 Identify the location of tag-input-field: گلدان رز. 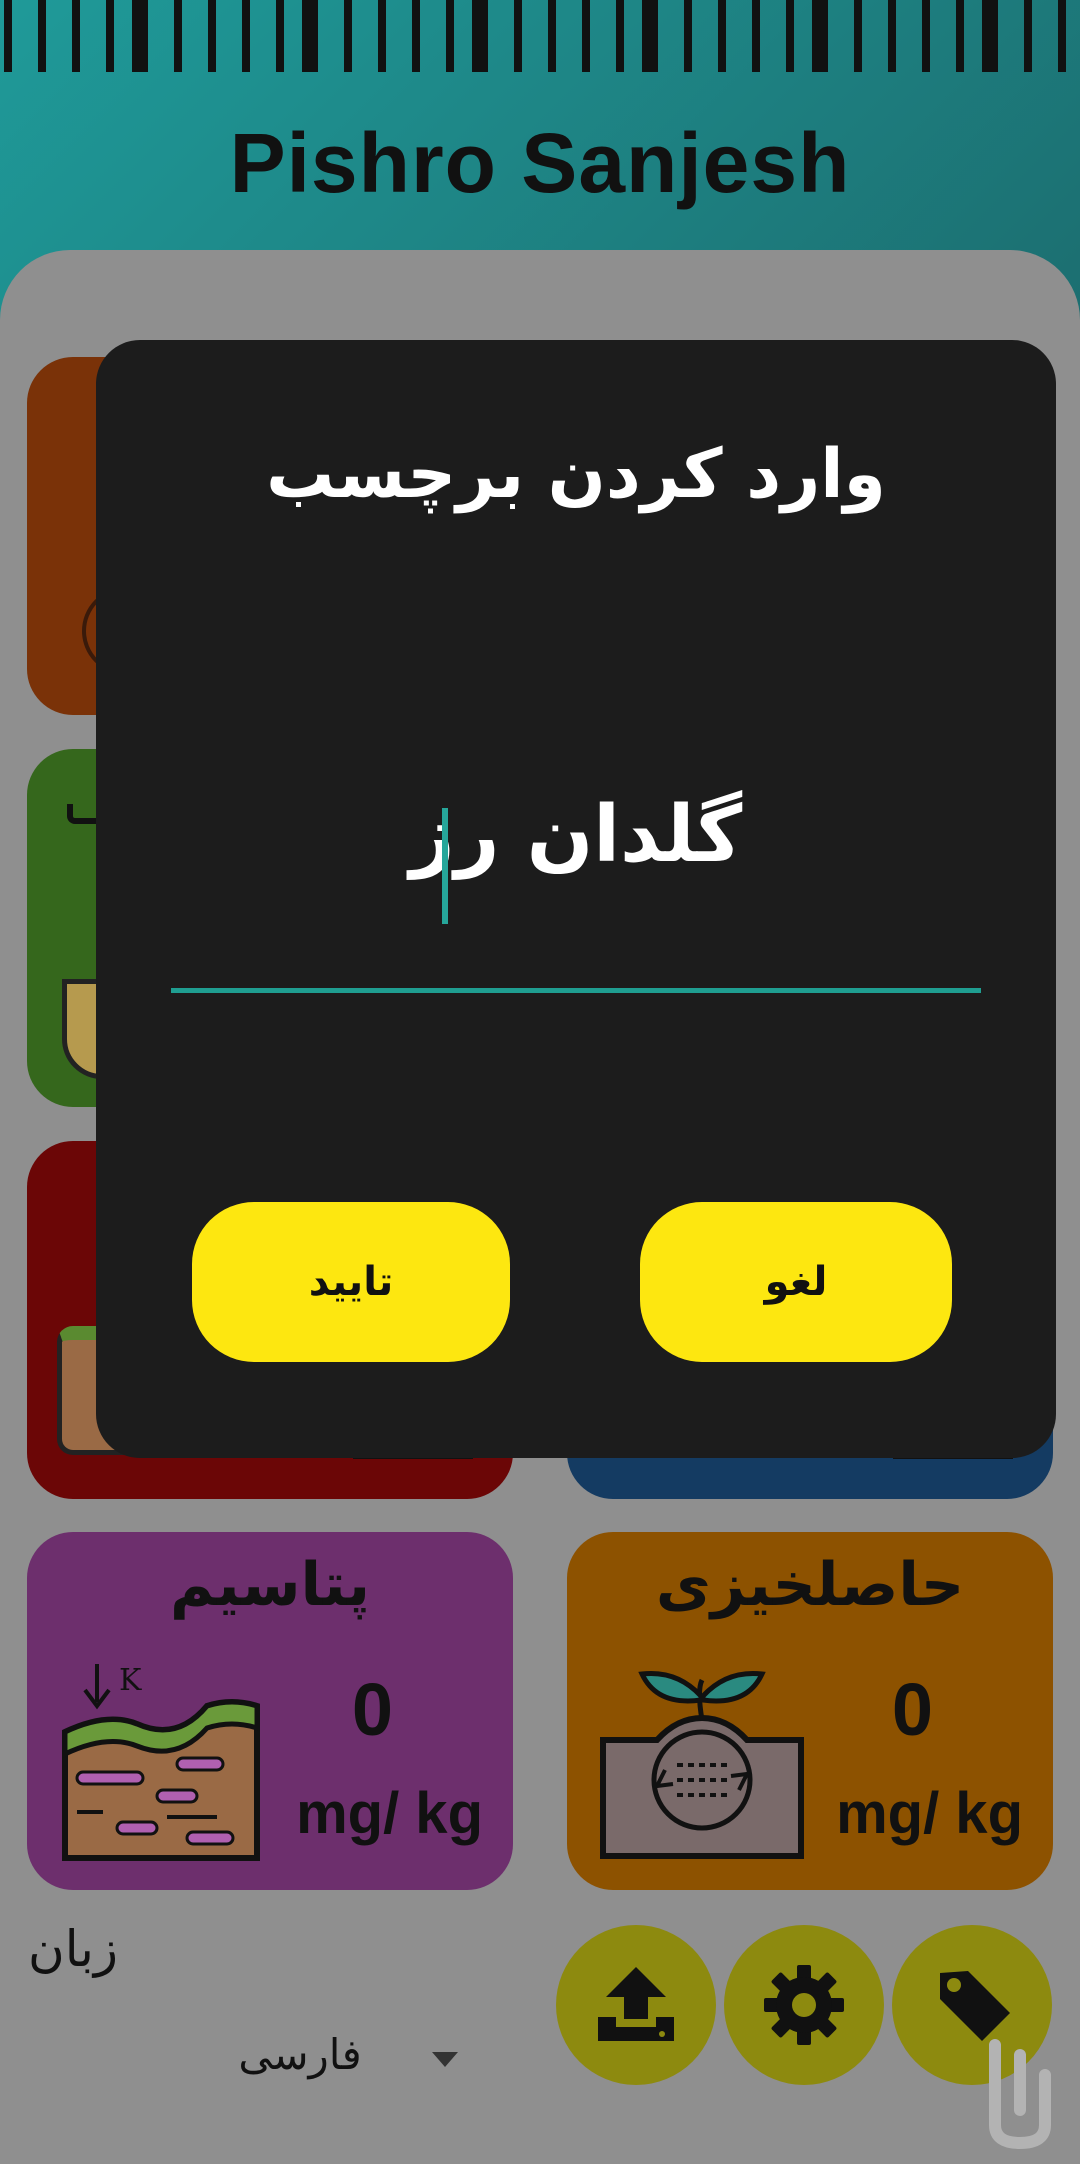
(576, 835).